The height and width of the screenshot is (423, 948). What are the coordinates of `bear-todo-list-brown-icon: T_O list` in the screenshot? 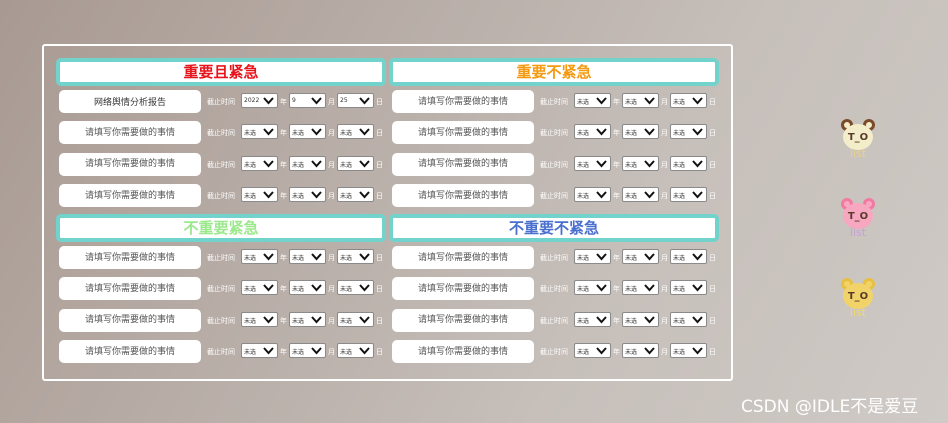 It's located at (858, 137).